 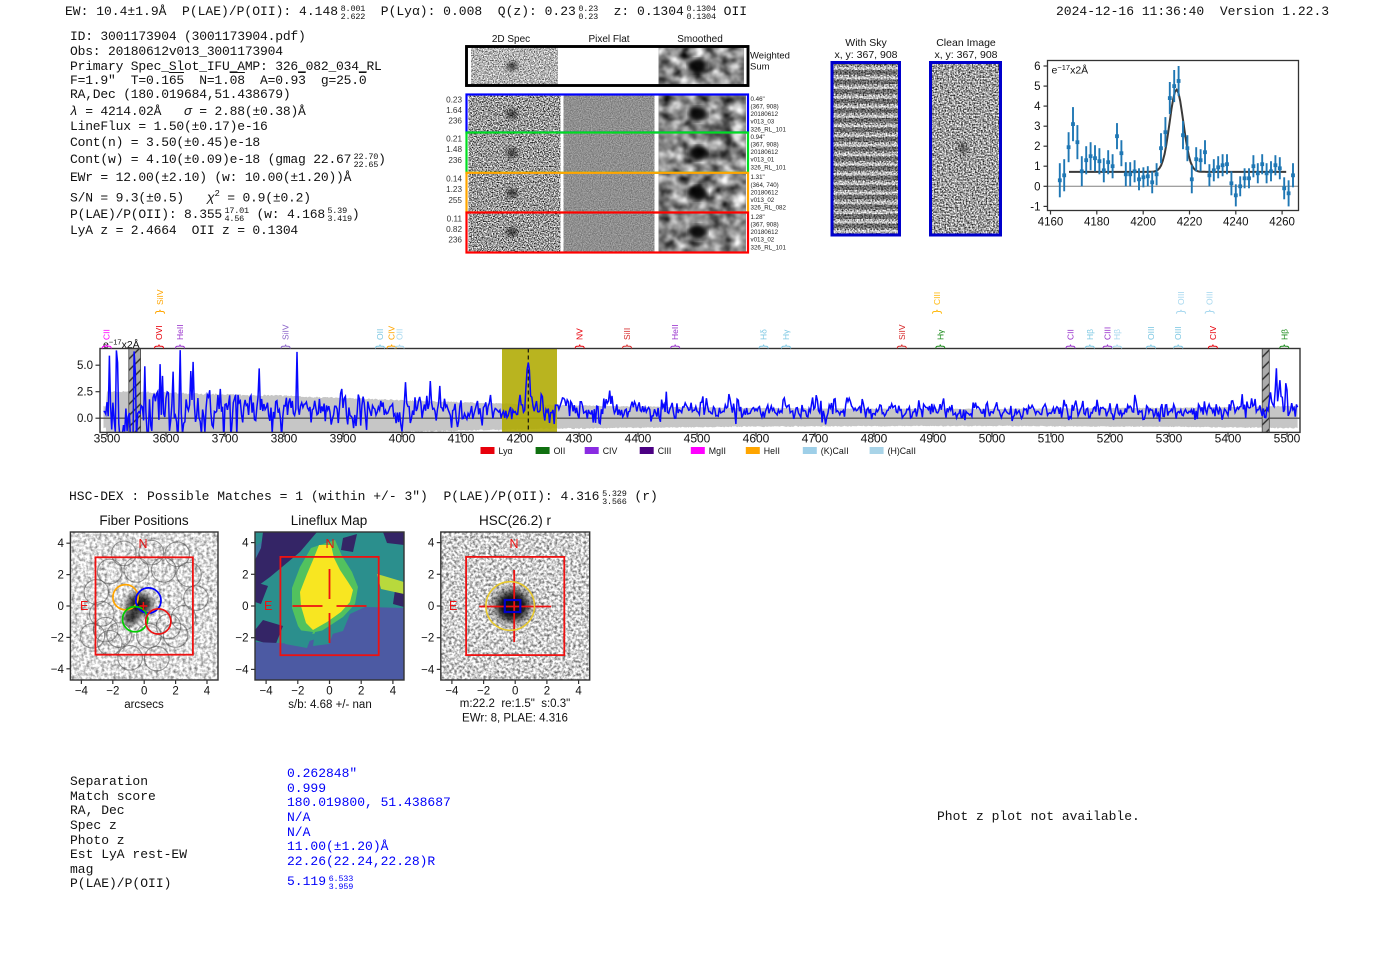 What do you see at coordinates (144, 520) in the screenshot?
I see `svg-text: Fiber Positions` at bounding box center [144, 520].